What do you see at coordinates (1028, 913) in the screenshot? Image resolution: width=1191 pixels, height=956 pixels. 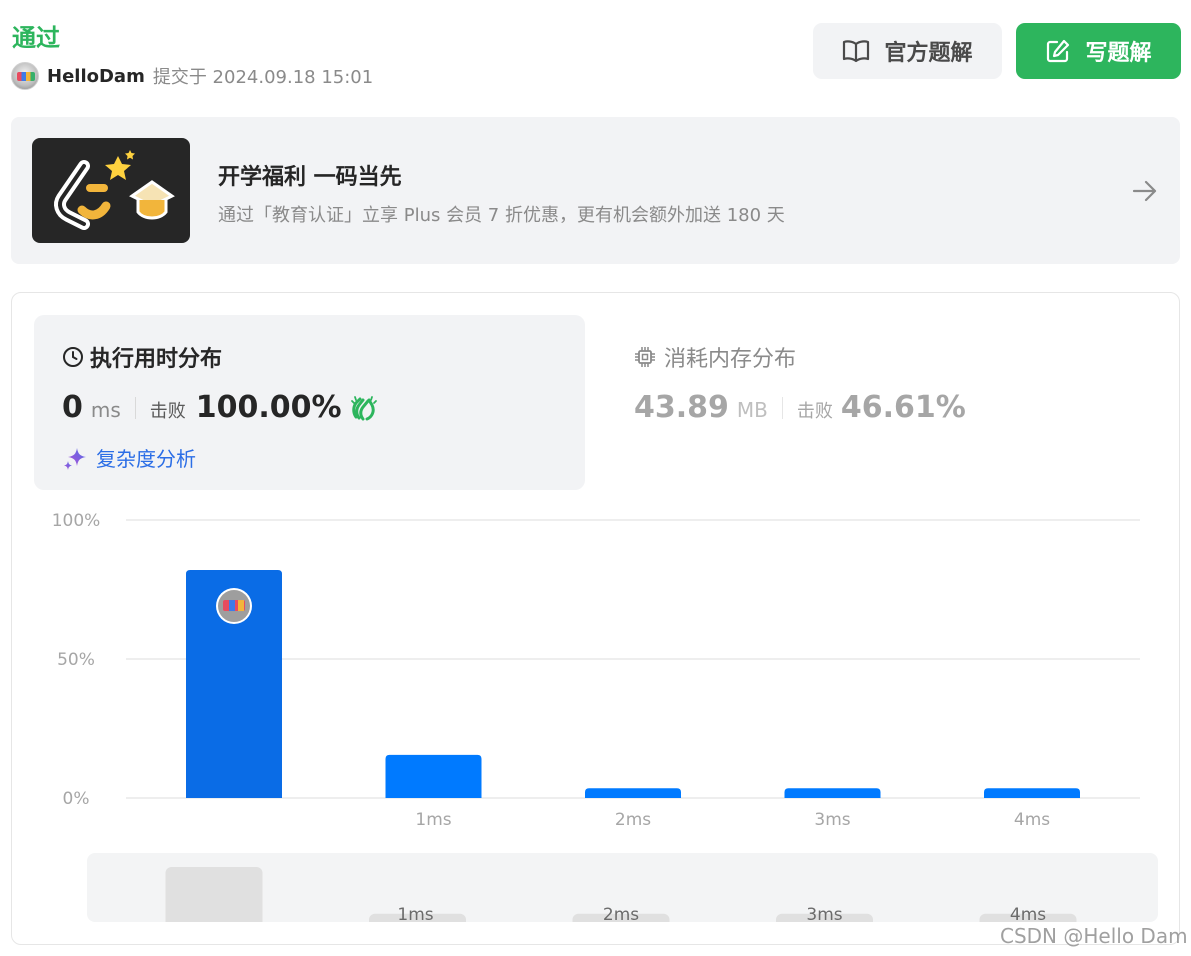 I see `minimap-tick-label: 4ms` at bounding box center [1028, 913].